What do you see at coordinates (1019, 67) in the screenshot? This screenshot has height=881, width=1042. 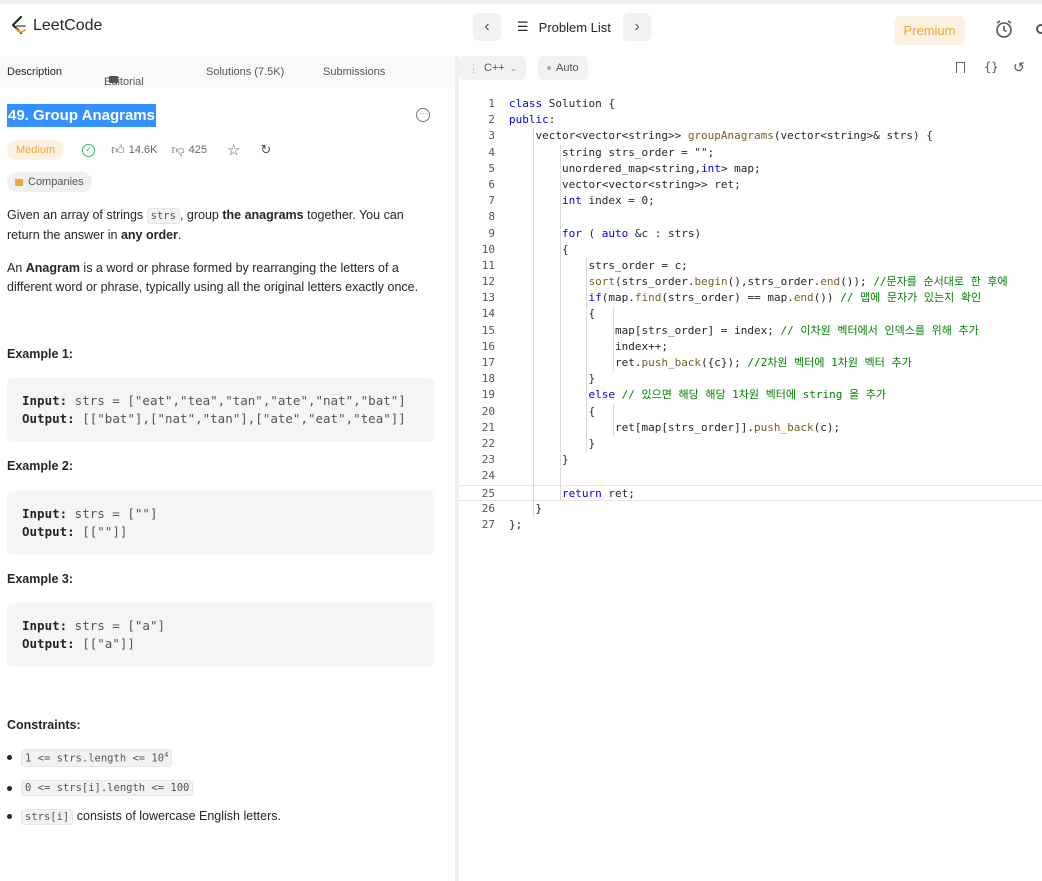 I see `reset-icon: ↺` at bounding box center [1019, 67].